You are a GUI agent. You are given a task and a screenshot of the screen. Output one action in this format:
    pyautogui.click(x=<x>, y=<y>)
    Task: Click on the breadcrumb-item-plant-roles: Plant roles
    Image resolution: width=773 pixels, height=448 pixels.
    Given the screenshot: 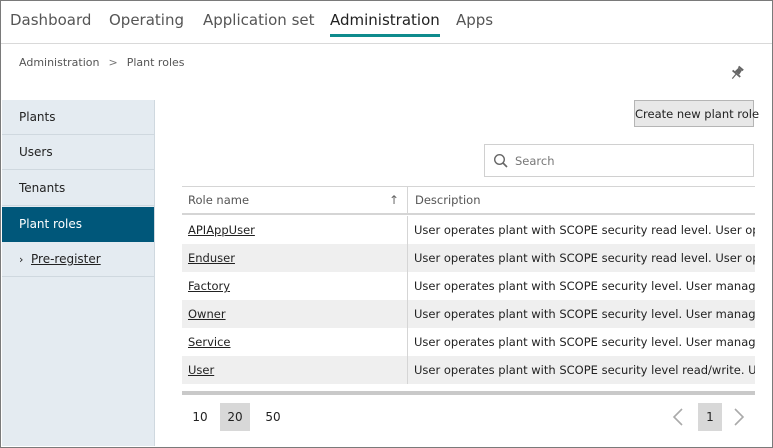 What is the action you would take?
    pyautogui.click(x=155, y=62)
    